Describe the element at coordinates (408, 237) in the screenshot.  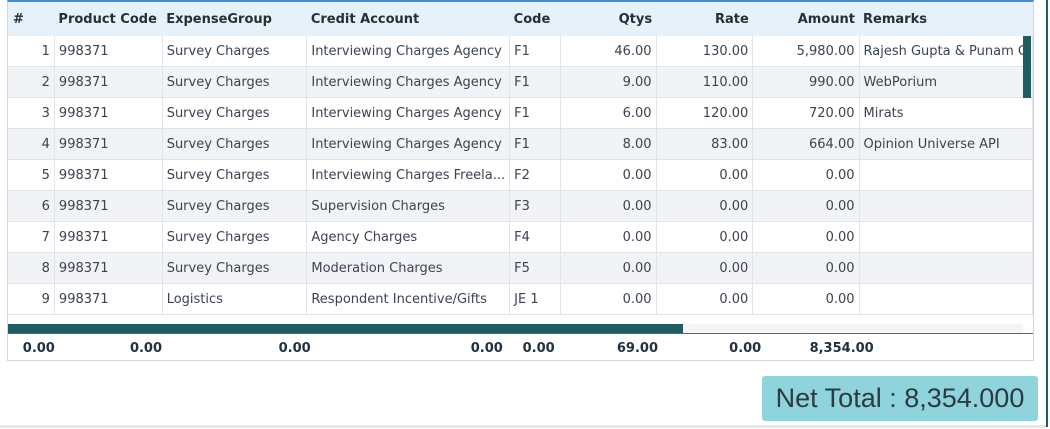
I see `cell-credit-account: Agency Charges` at that location.